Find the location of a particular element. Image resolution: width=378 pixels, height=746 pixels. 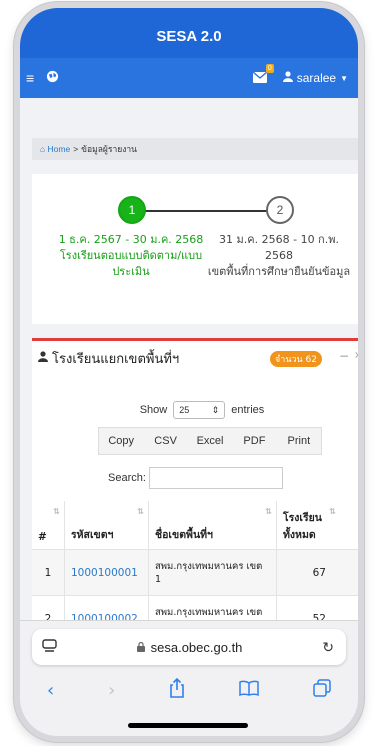

row-number: 1 is located at coordinates (48, 572).